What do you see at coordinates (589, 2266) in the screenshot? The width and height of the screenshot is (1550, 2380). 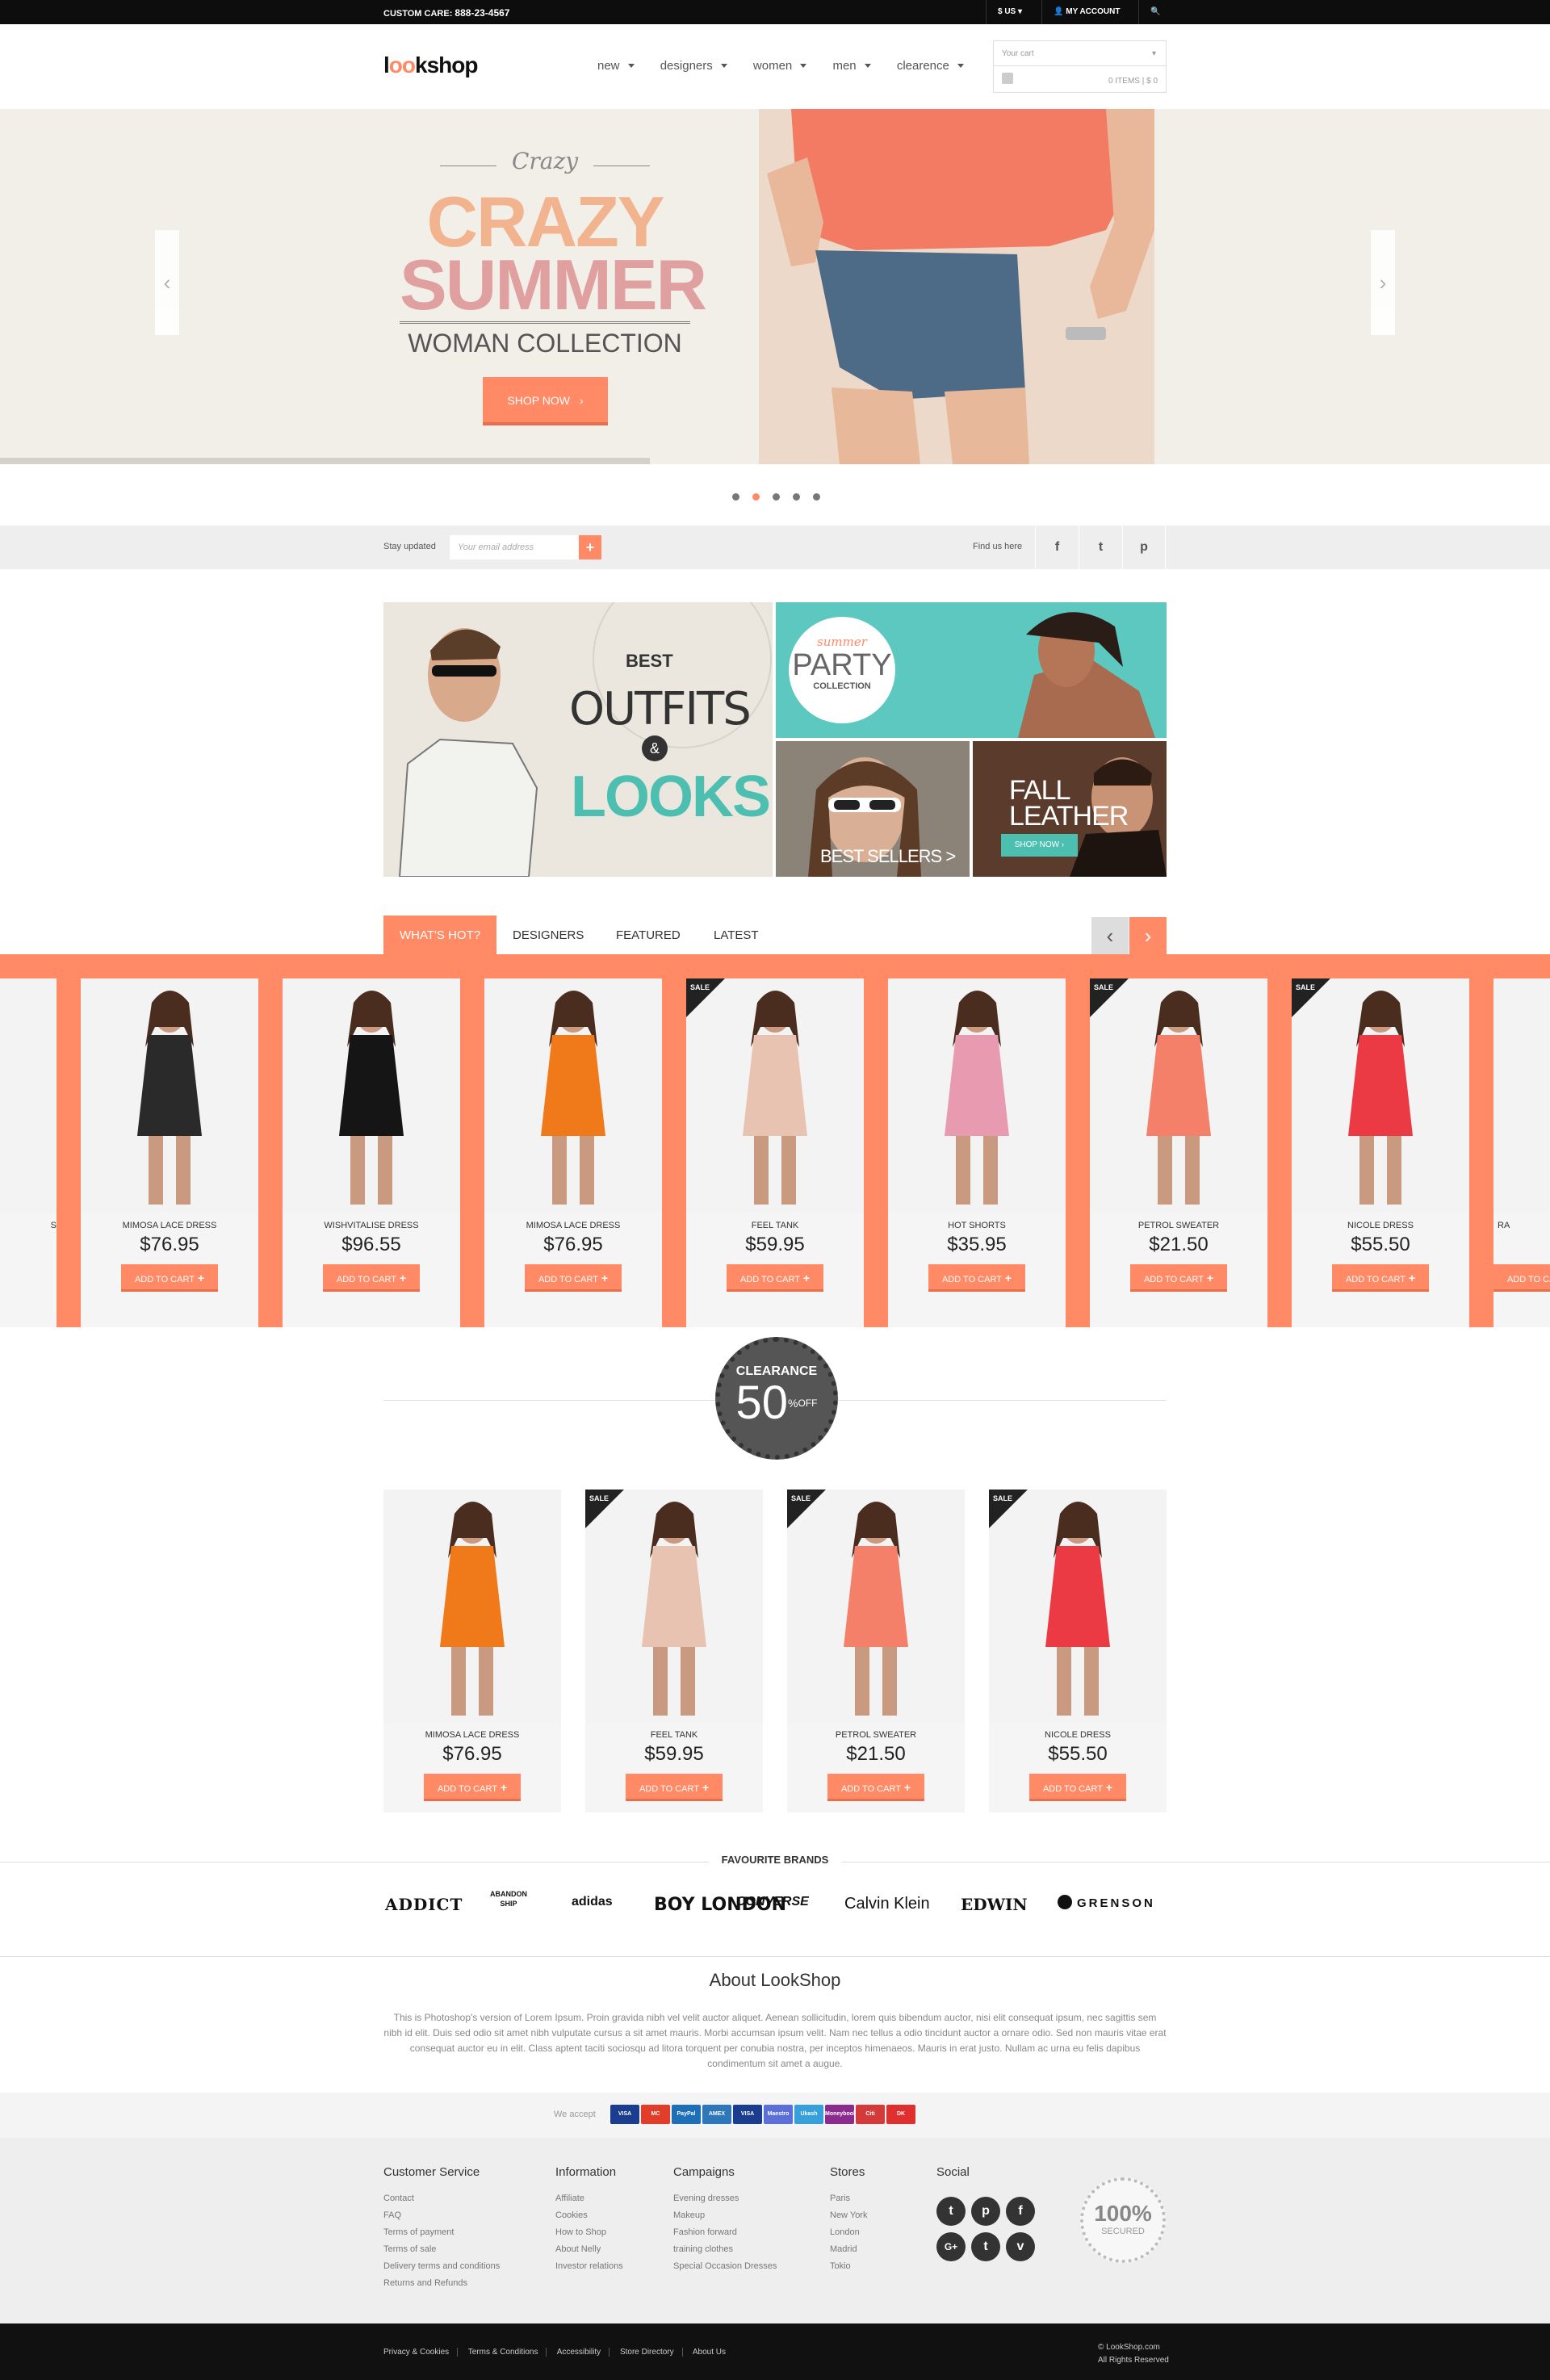 I see `footer-link: Investor relations` at bounding box center [589, 2266].